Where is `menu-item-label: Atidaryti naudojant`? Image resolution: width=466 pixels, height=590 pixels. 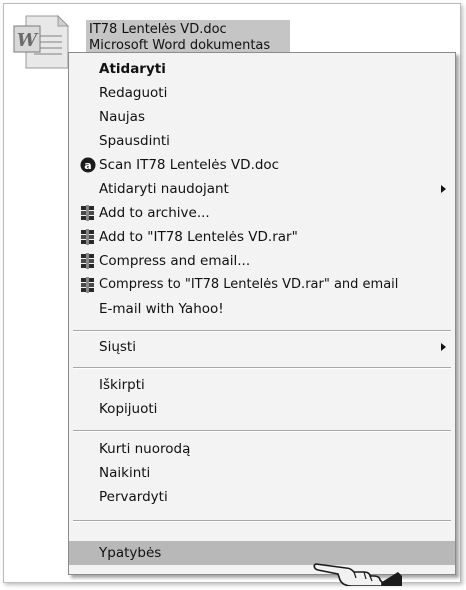
menu-item-label: Atidaryti naudojant is located at coordinates (164, 189).